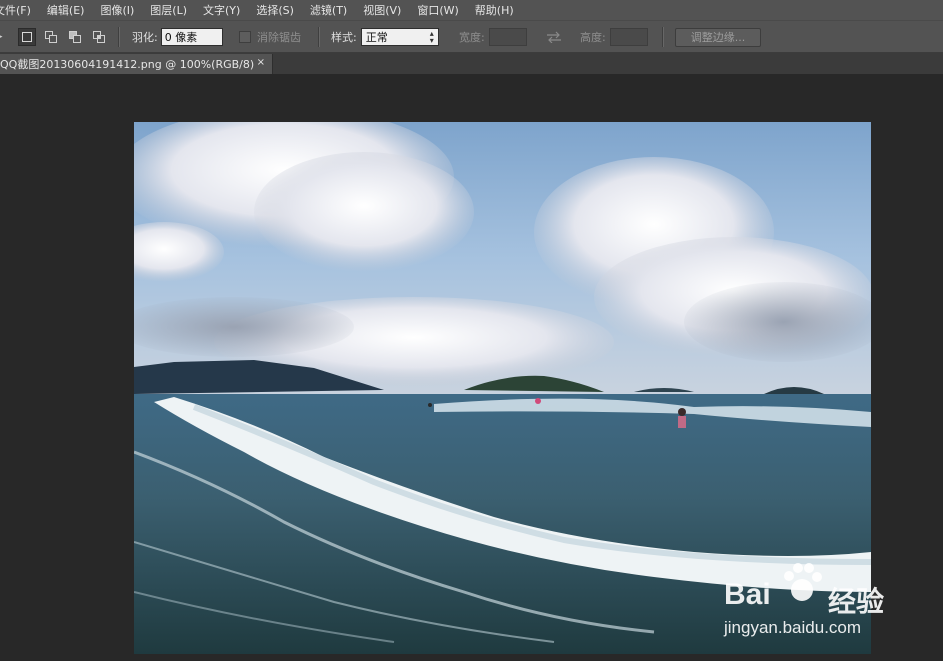 This screenshot has width=943, height=661. What do you see at coordinates (376, 37) in the screenshot?
I see `style-value: 正常` at bounding box center [376, 37].